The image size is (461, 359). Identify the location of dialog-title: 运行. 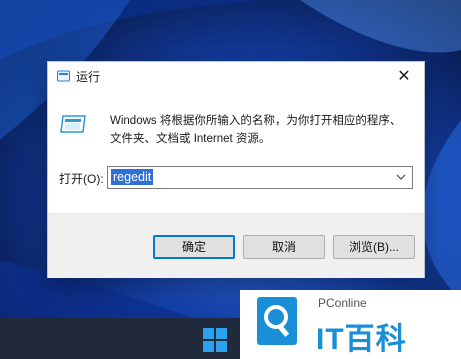
(88, 77).